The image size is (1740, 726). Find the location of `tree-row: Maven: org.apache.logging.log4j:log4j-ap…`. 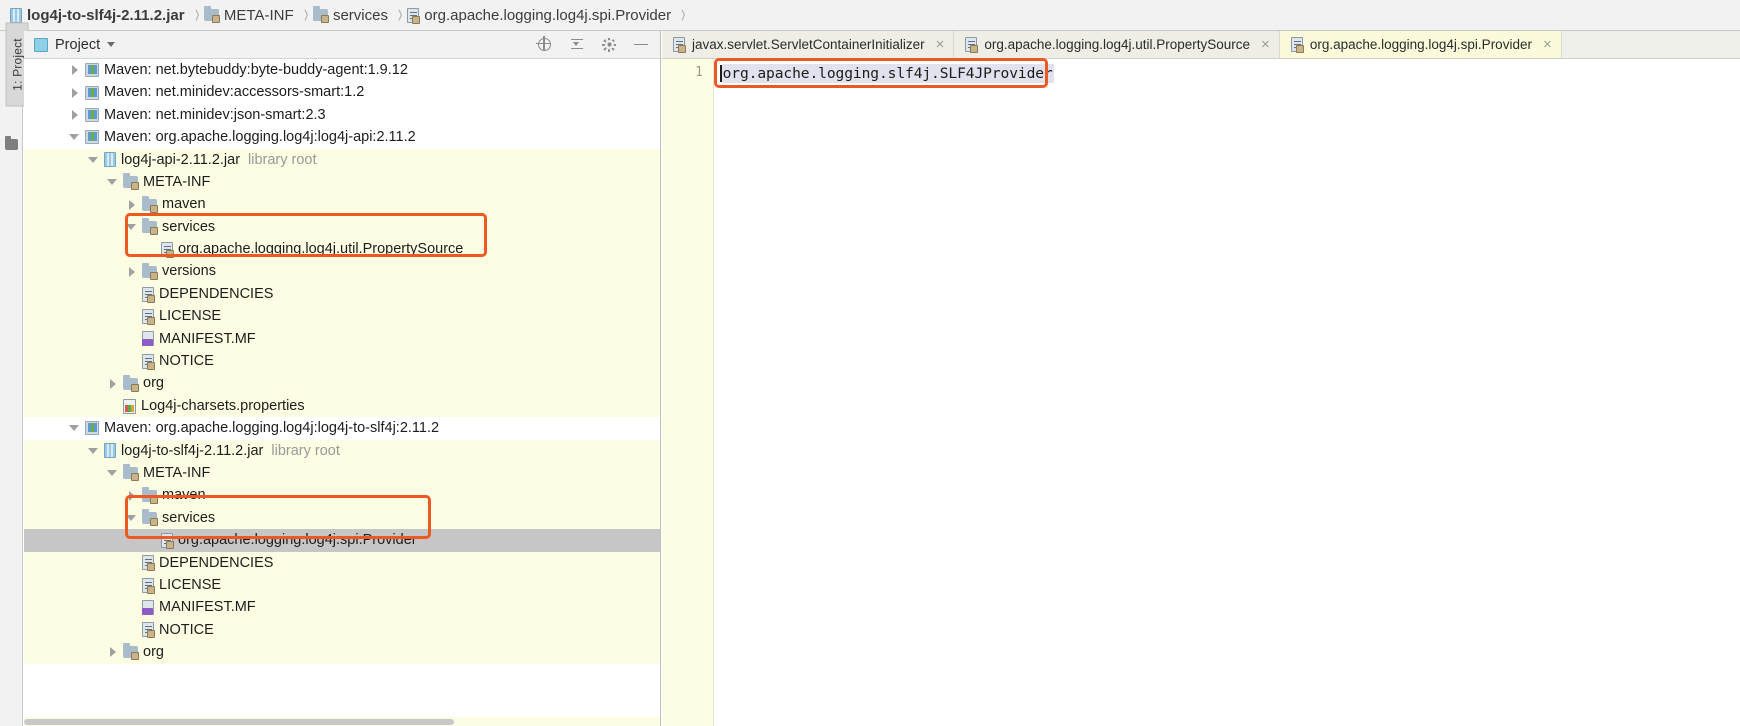

tree-row: Maven: org.apache.logging.log4j:log4j-ap… is located at coordinates (342, 137).